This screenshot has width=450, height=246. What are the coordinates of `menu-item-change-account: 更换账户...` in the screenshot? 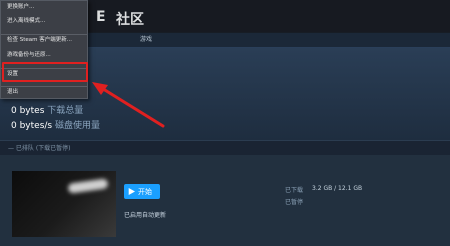 It's located at (44, 7).